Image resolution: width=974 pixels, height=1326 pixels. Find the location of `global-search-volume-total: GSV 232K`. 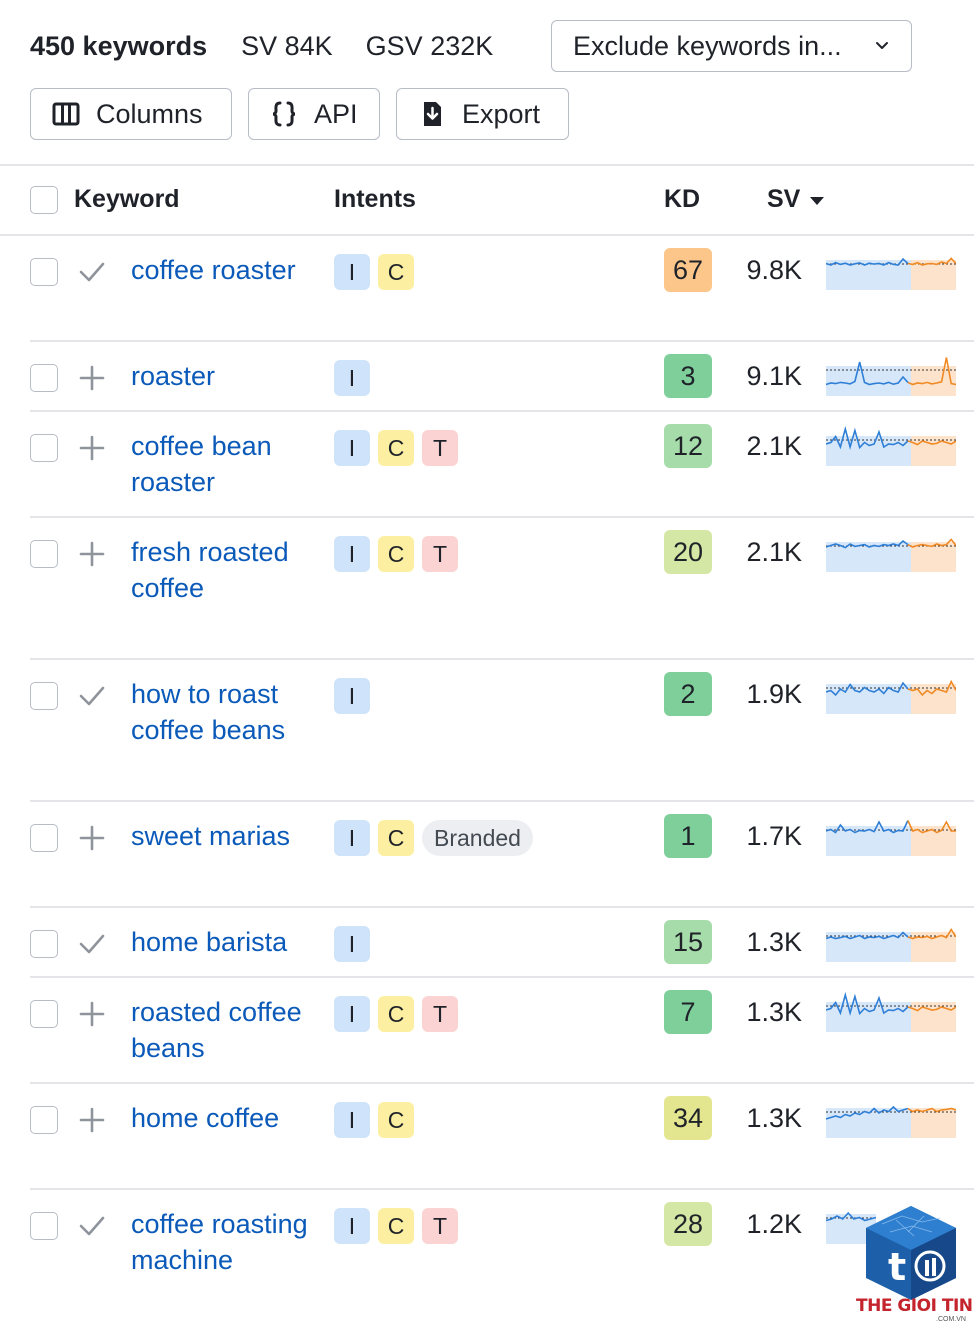

global-search-volume-total: GSV 232K is located at coordinates (429, 45).